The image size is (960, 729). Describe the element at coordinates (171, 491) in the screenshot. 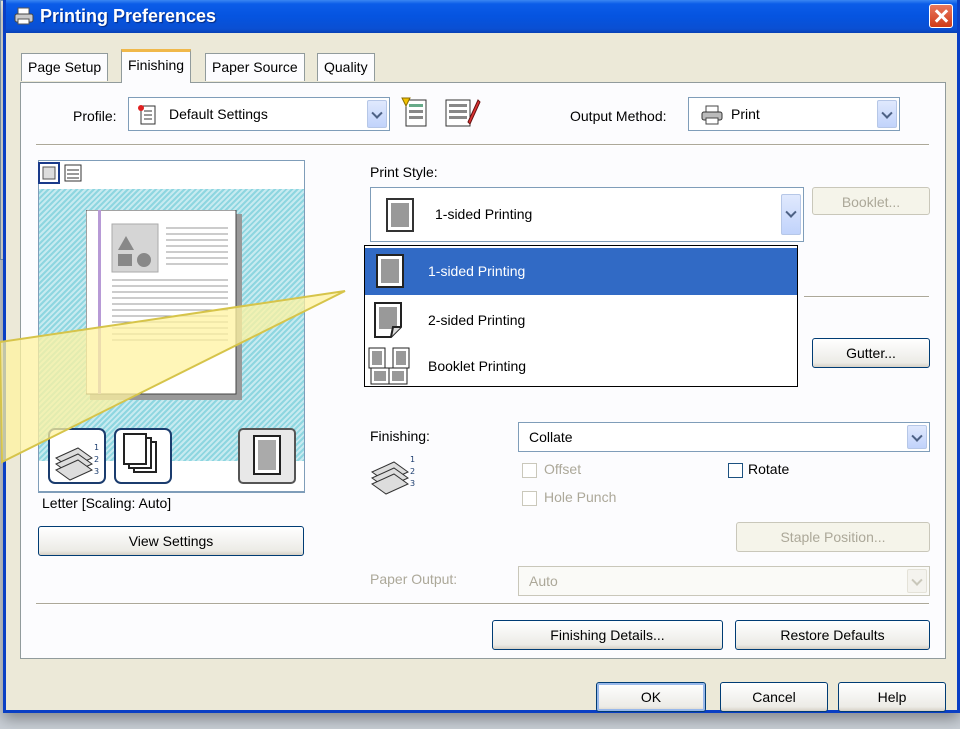

I see `preview-separator` at that location.